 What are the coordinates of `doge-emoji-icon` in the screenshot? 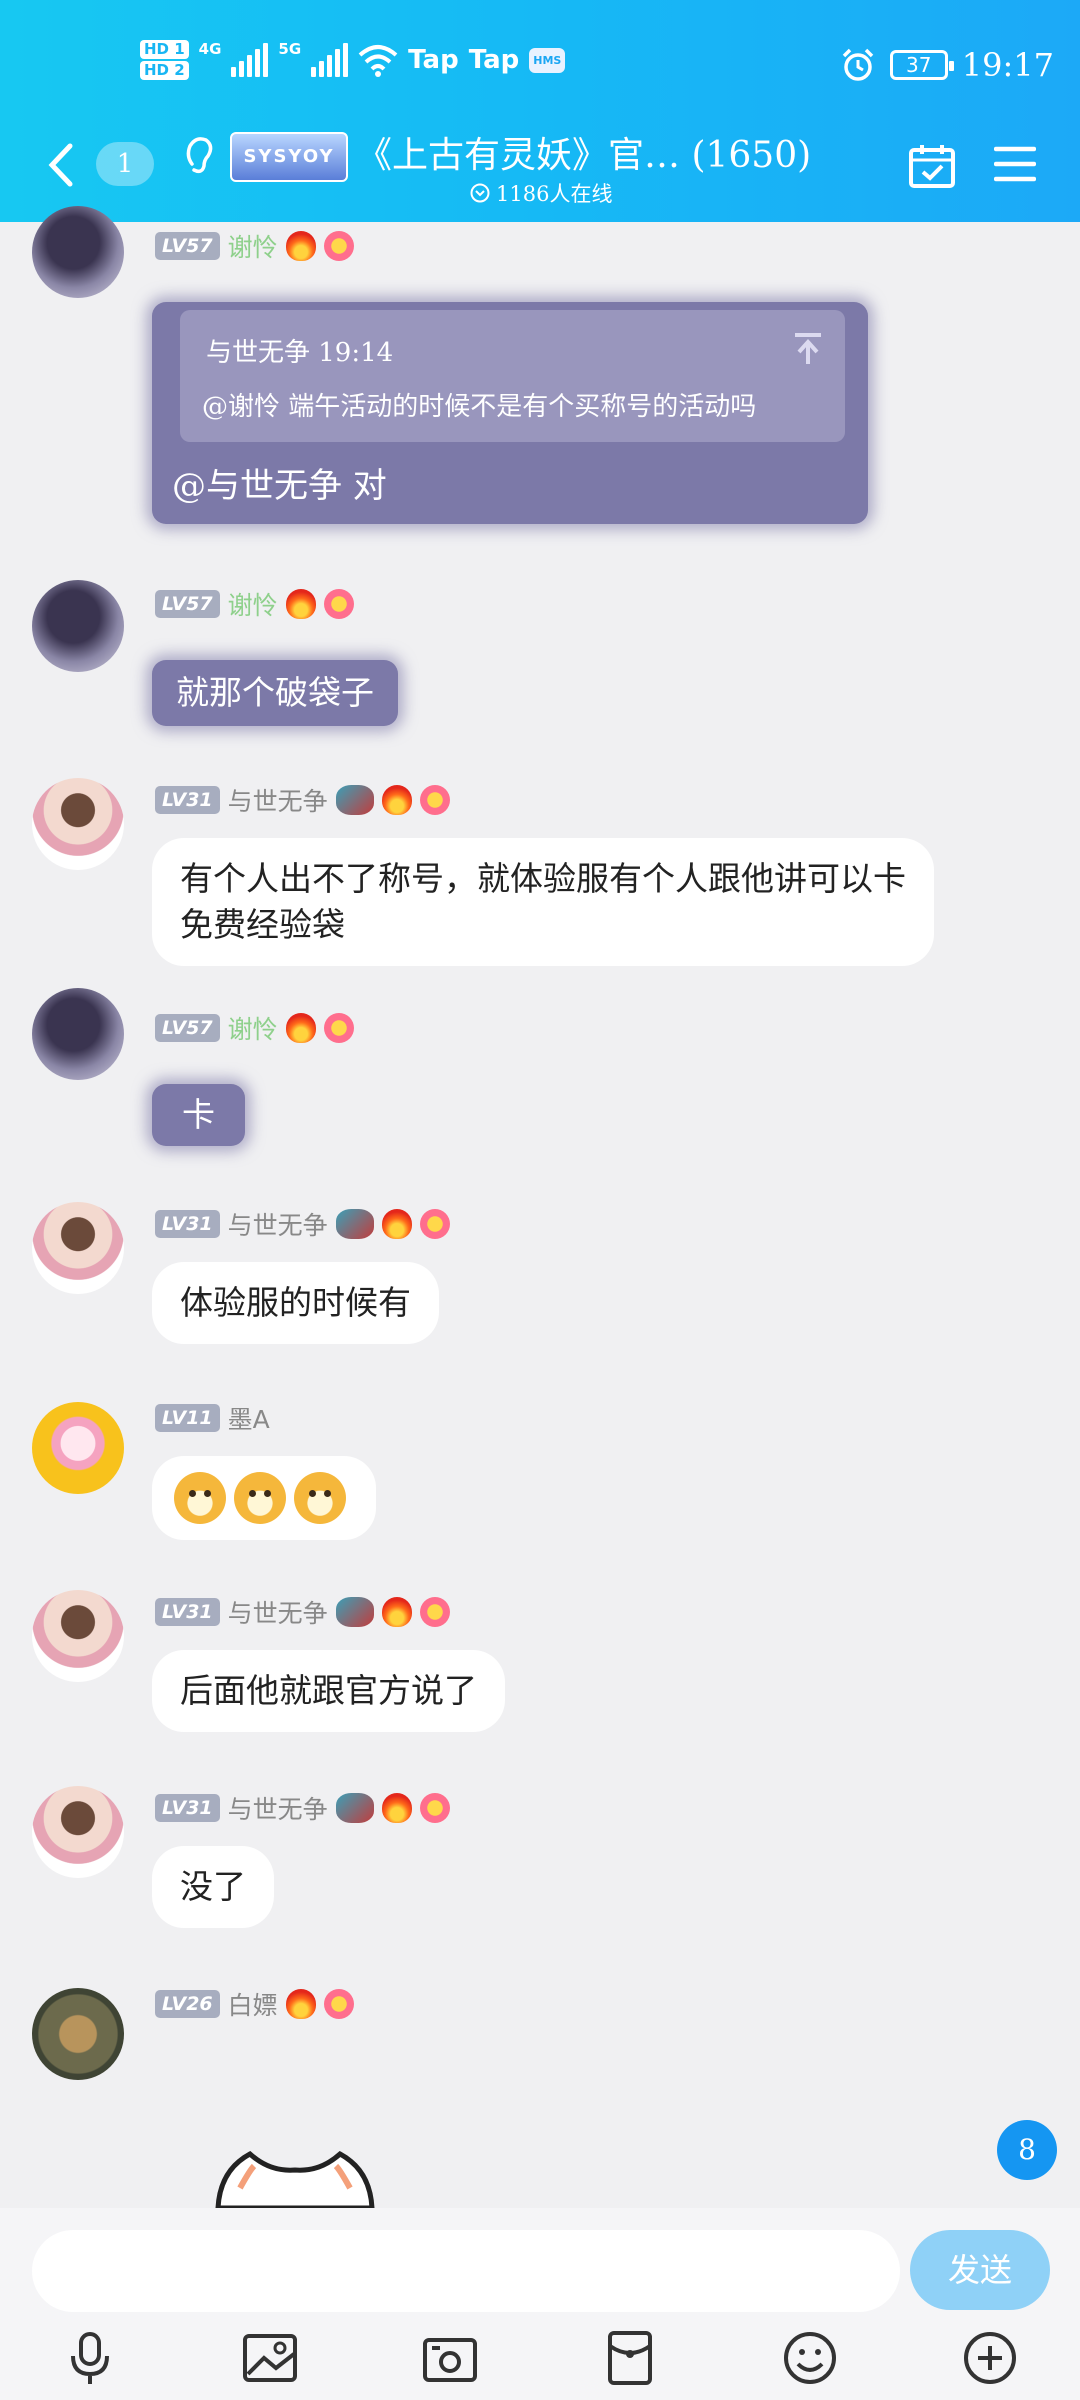 It's located at (320, 1498).